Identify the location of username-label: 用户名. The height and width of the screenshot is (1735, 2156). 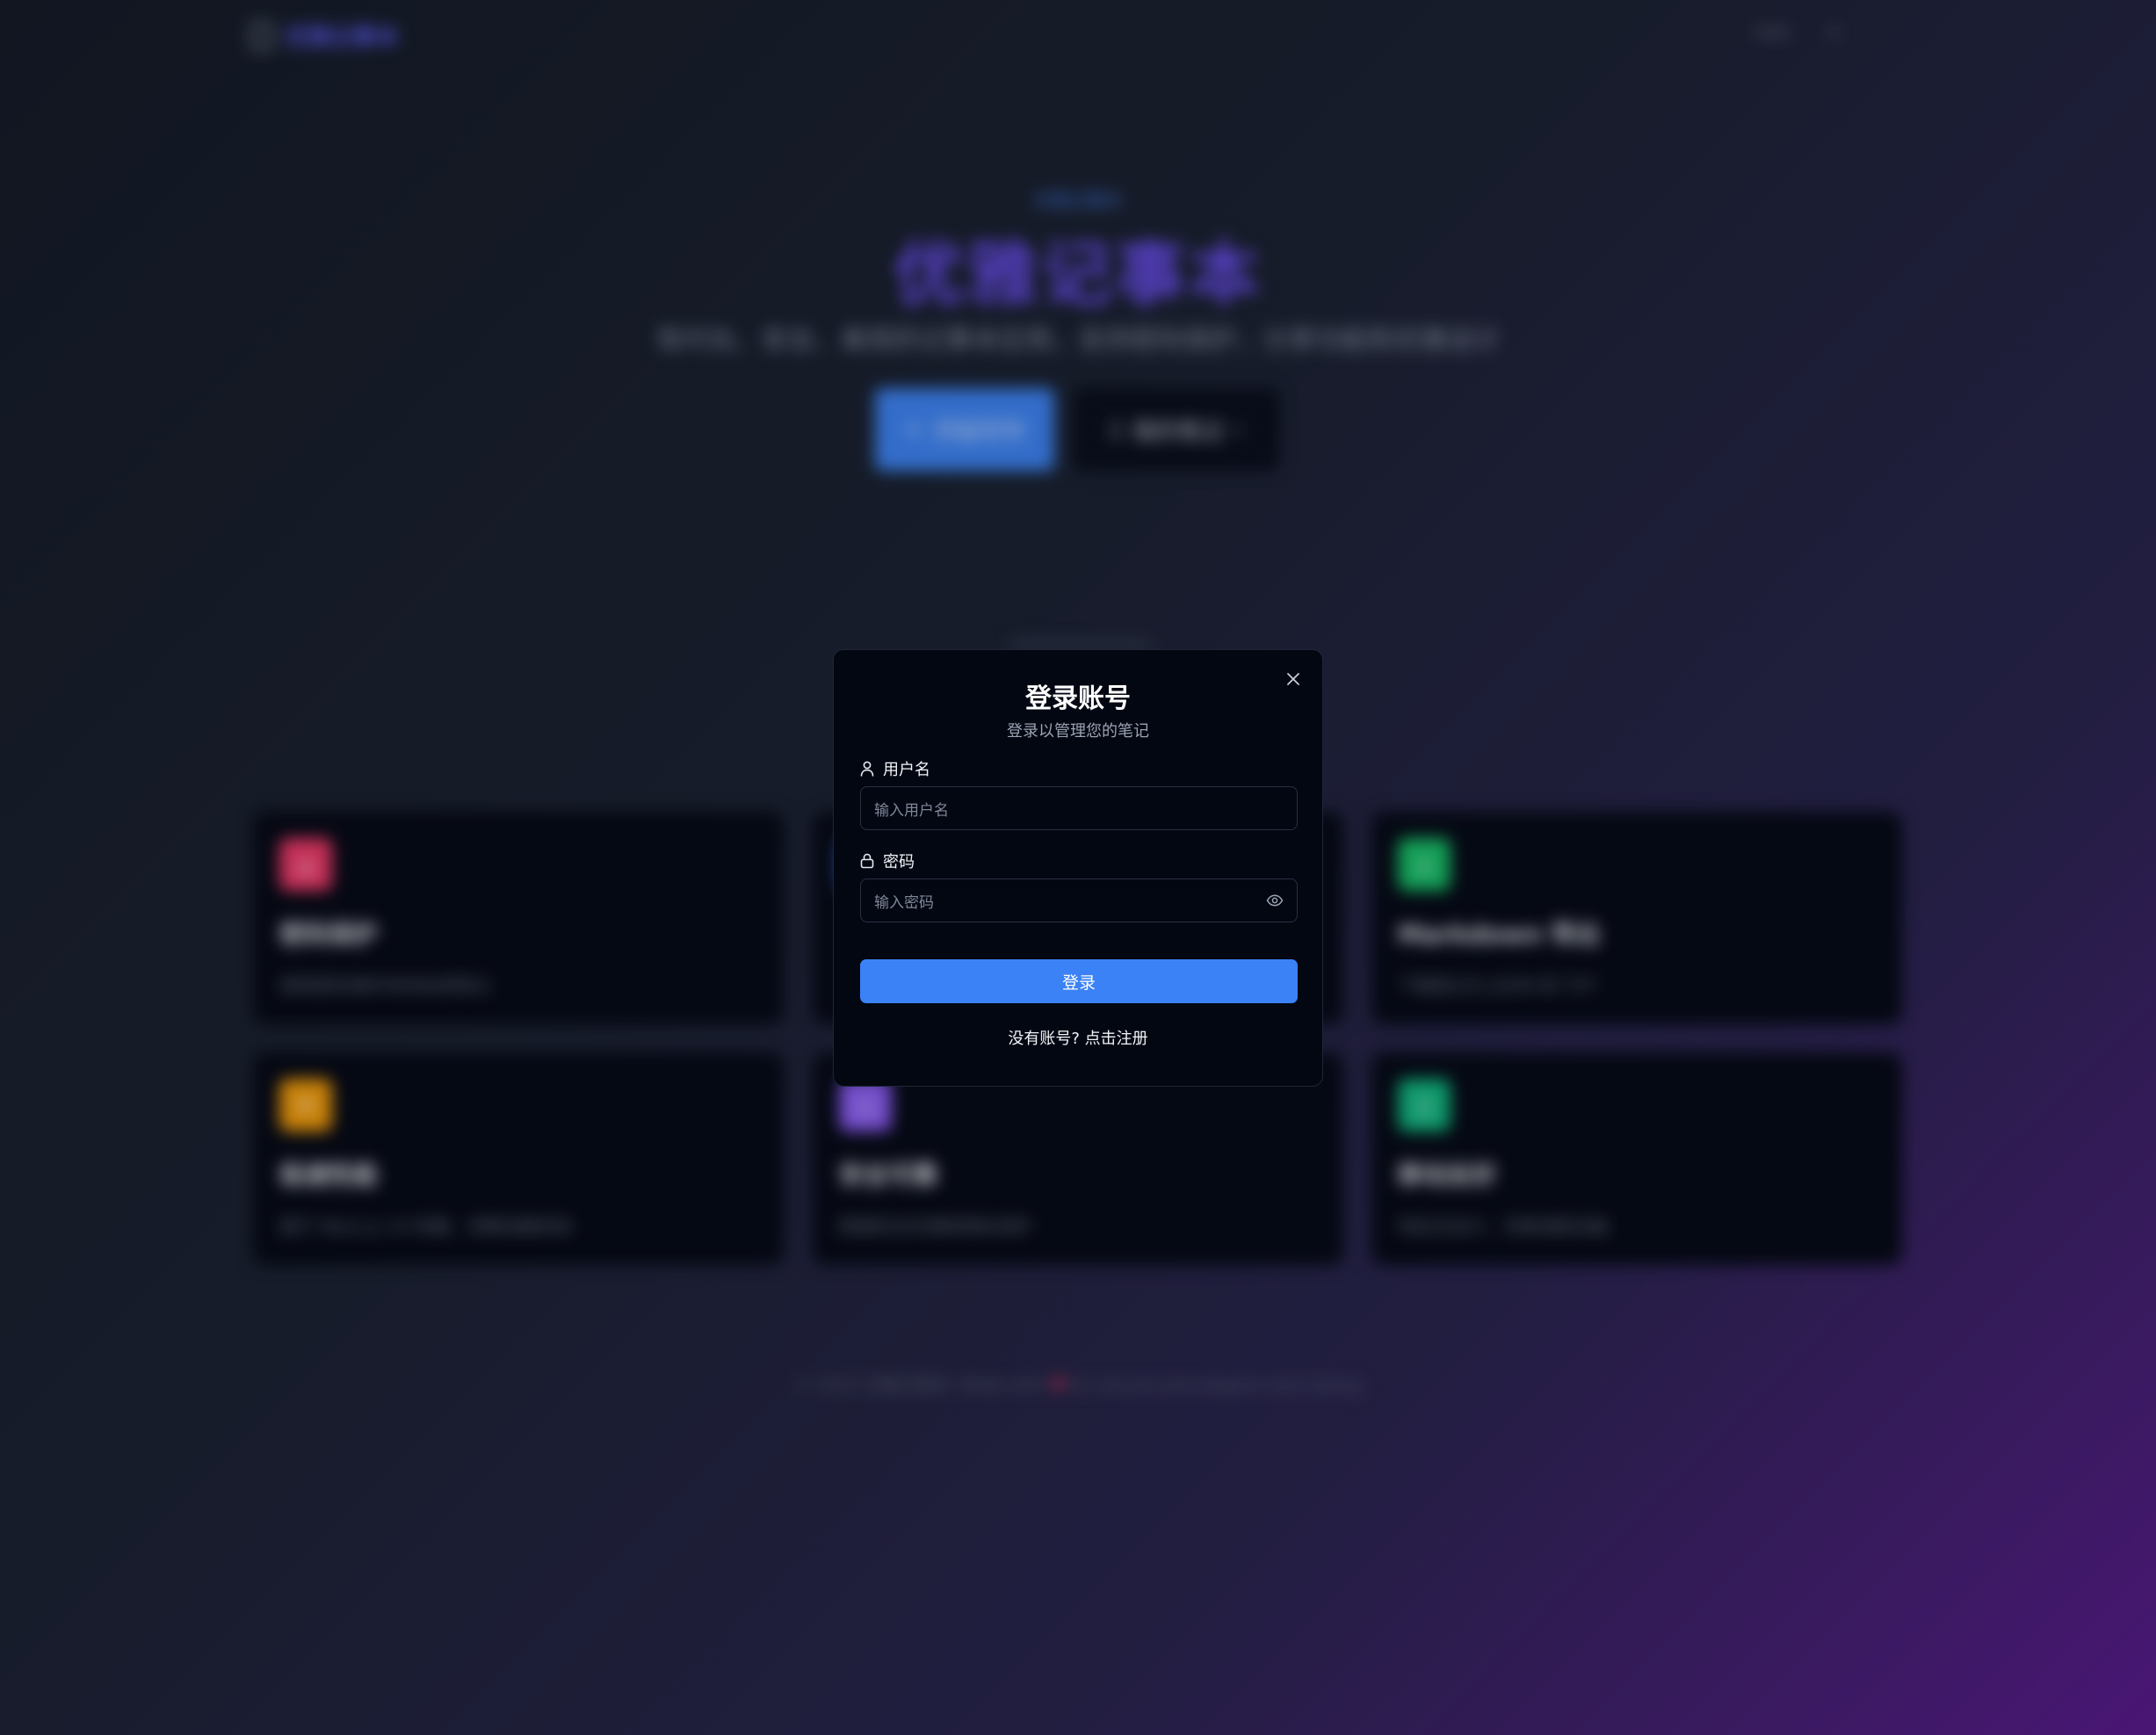
(895, 768).